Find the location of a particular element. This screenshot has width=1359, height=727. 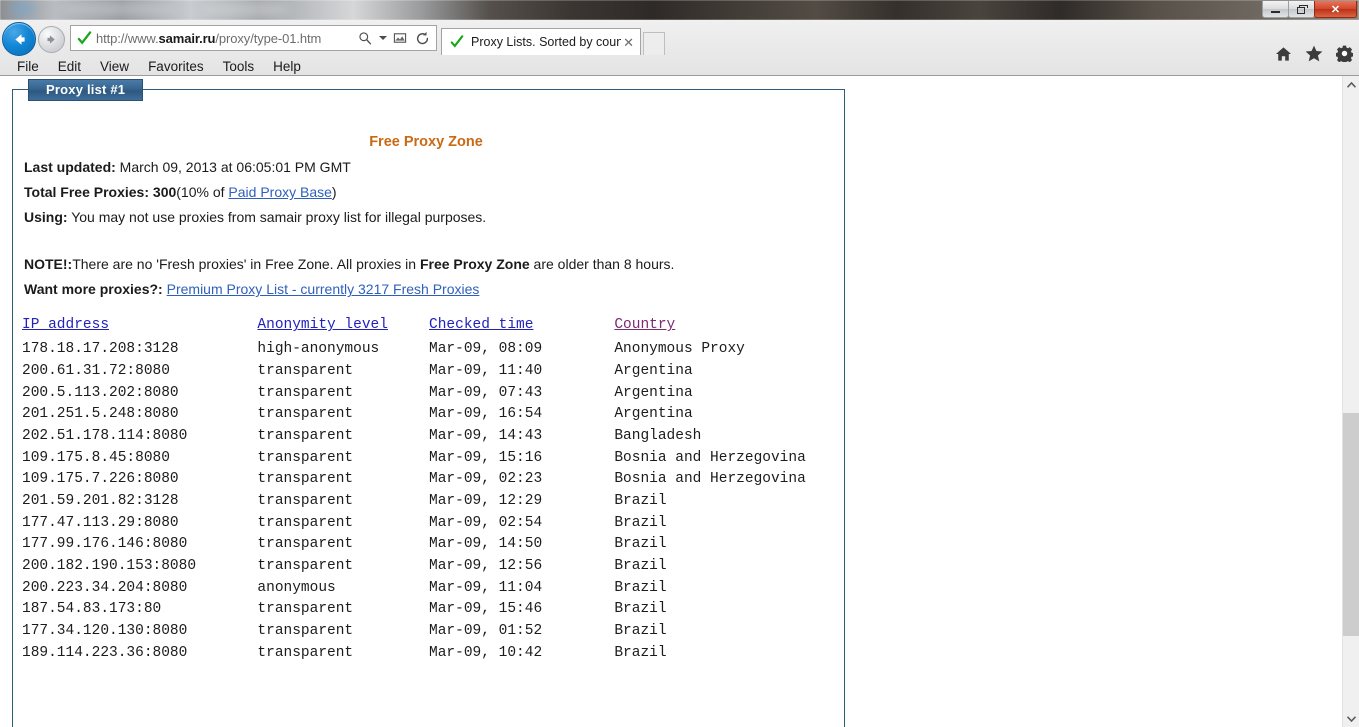

menu-bar: File Edit View Favorites Tools Help is located at coordinates (679, 66).